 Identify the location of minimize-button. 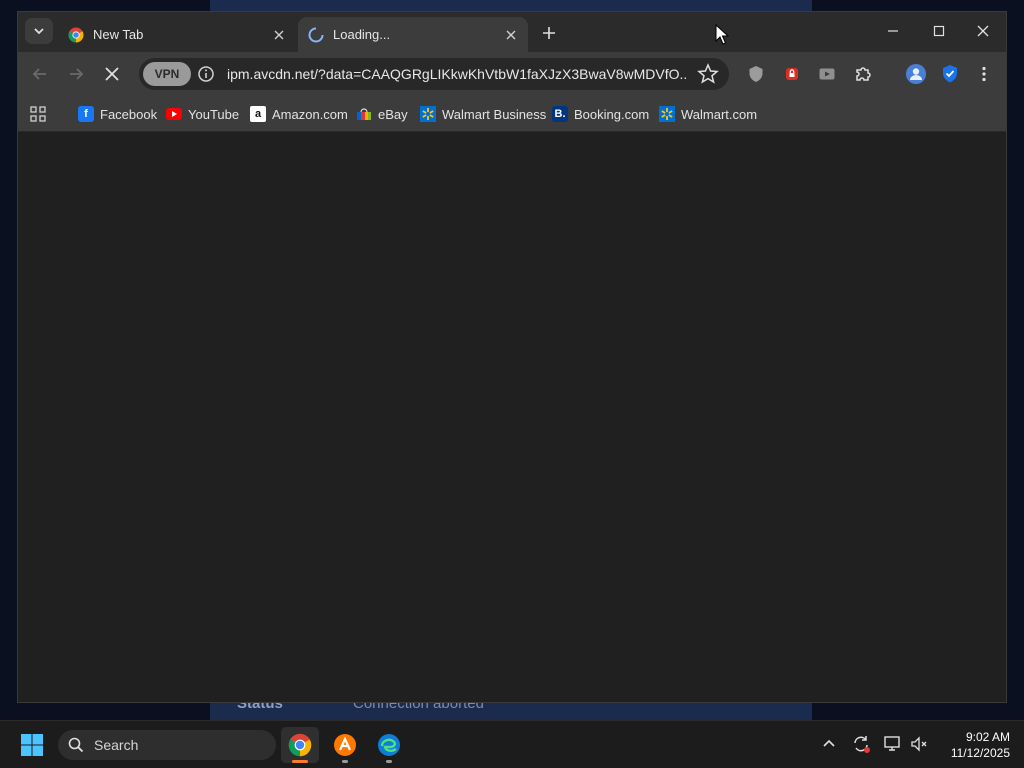
(893, 31).